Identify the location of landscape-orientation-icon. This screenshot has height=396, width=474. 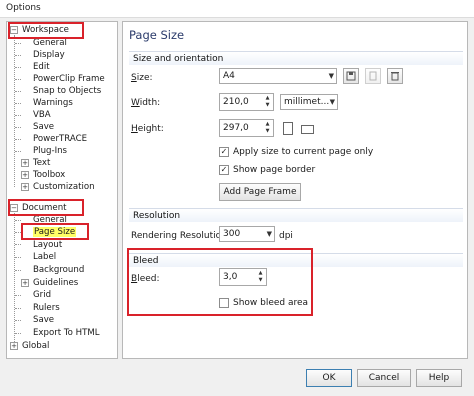
(307, 129).